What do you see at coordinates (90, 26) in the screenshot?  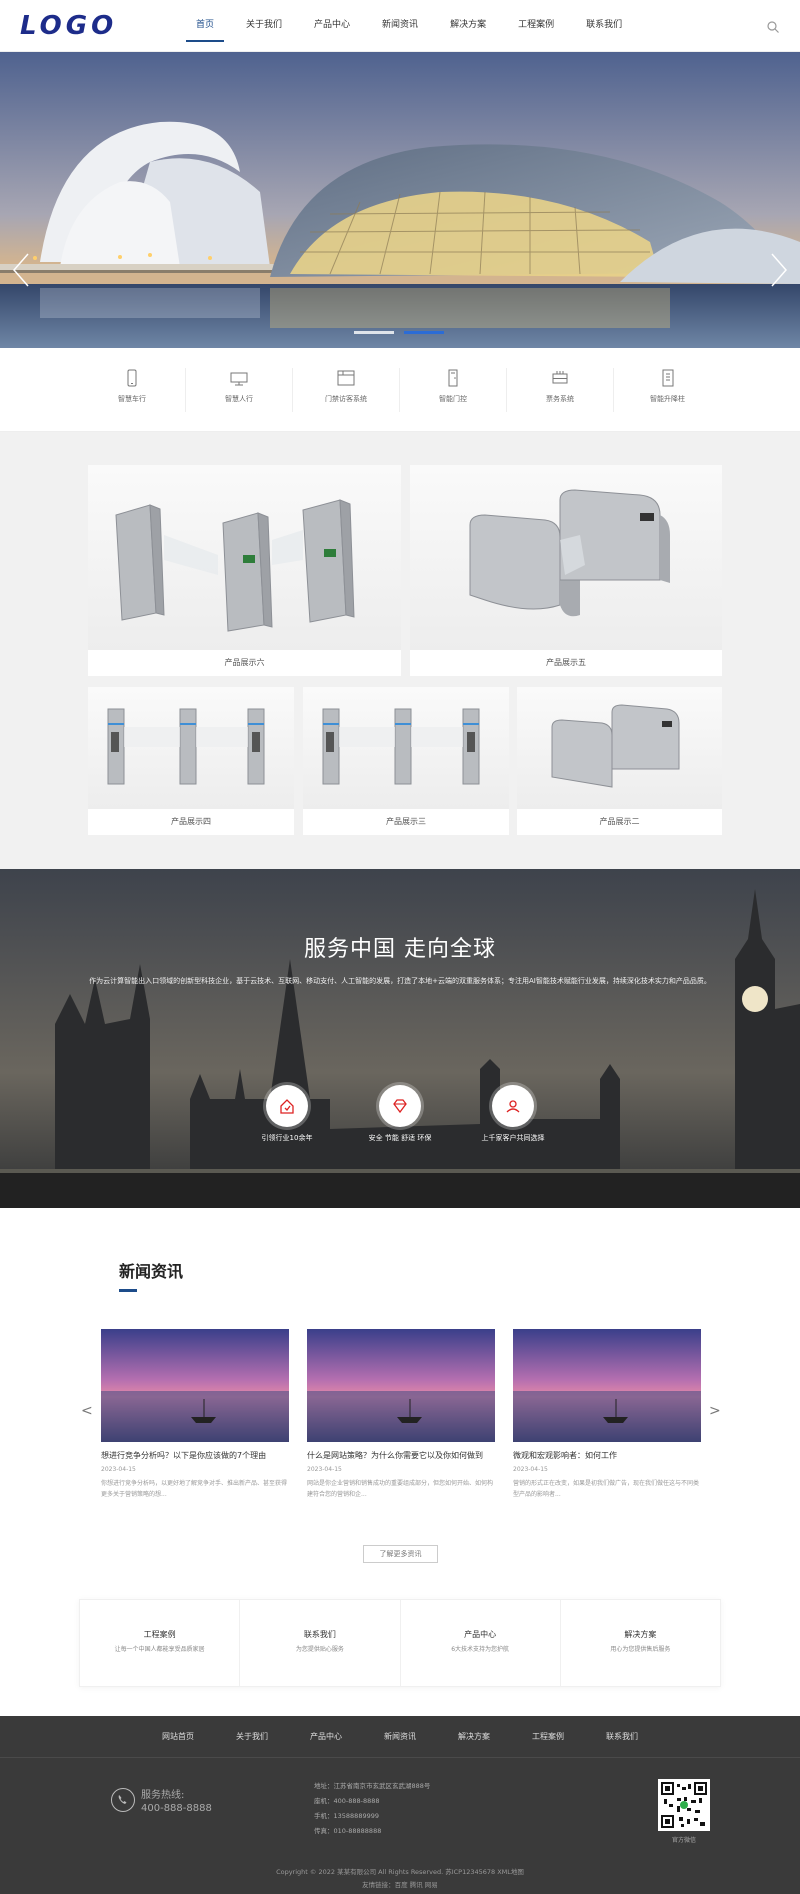 I see `logo: LOGO` at bounding box center [90, 26].